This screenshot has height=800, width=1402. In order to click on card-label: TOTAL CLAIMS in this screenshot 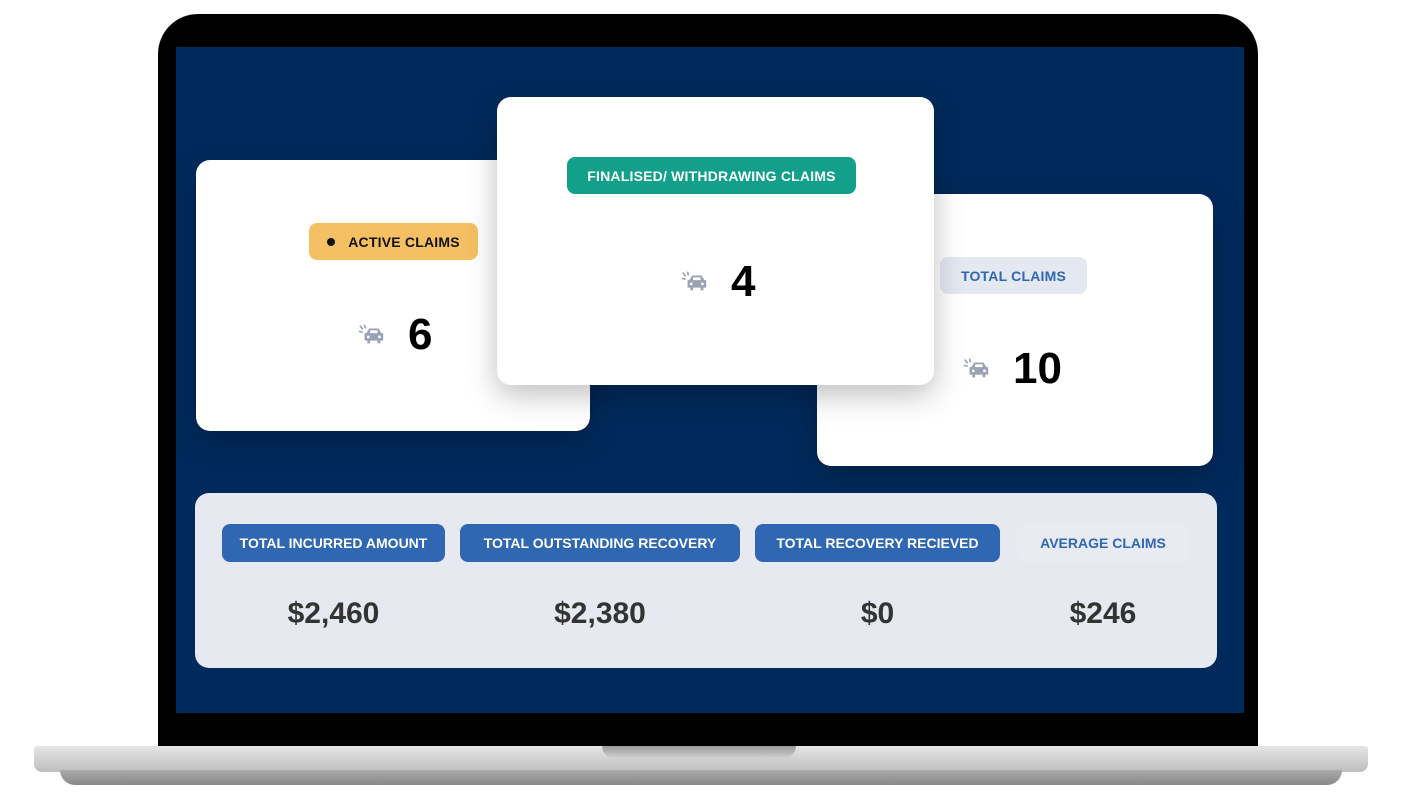, I will do `click(1013, 275)`.